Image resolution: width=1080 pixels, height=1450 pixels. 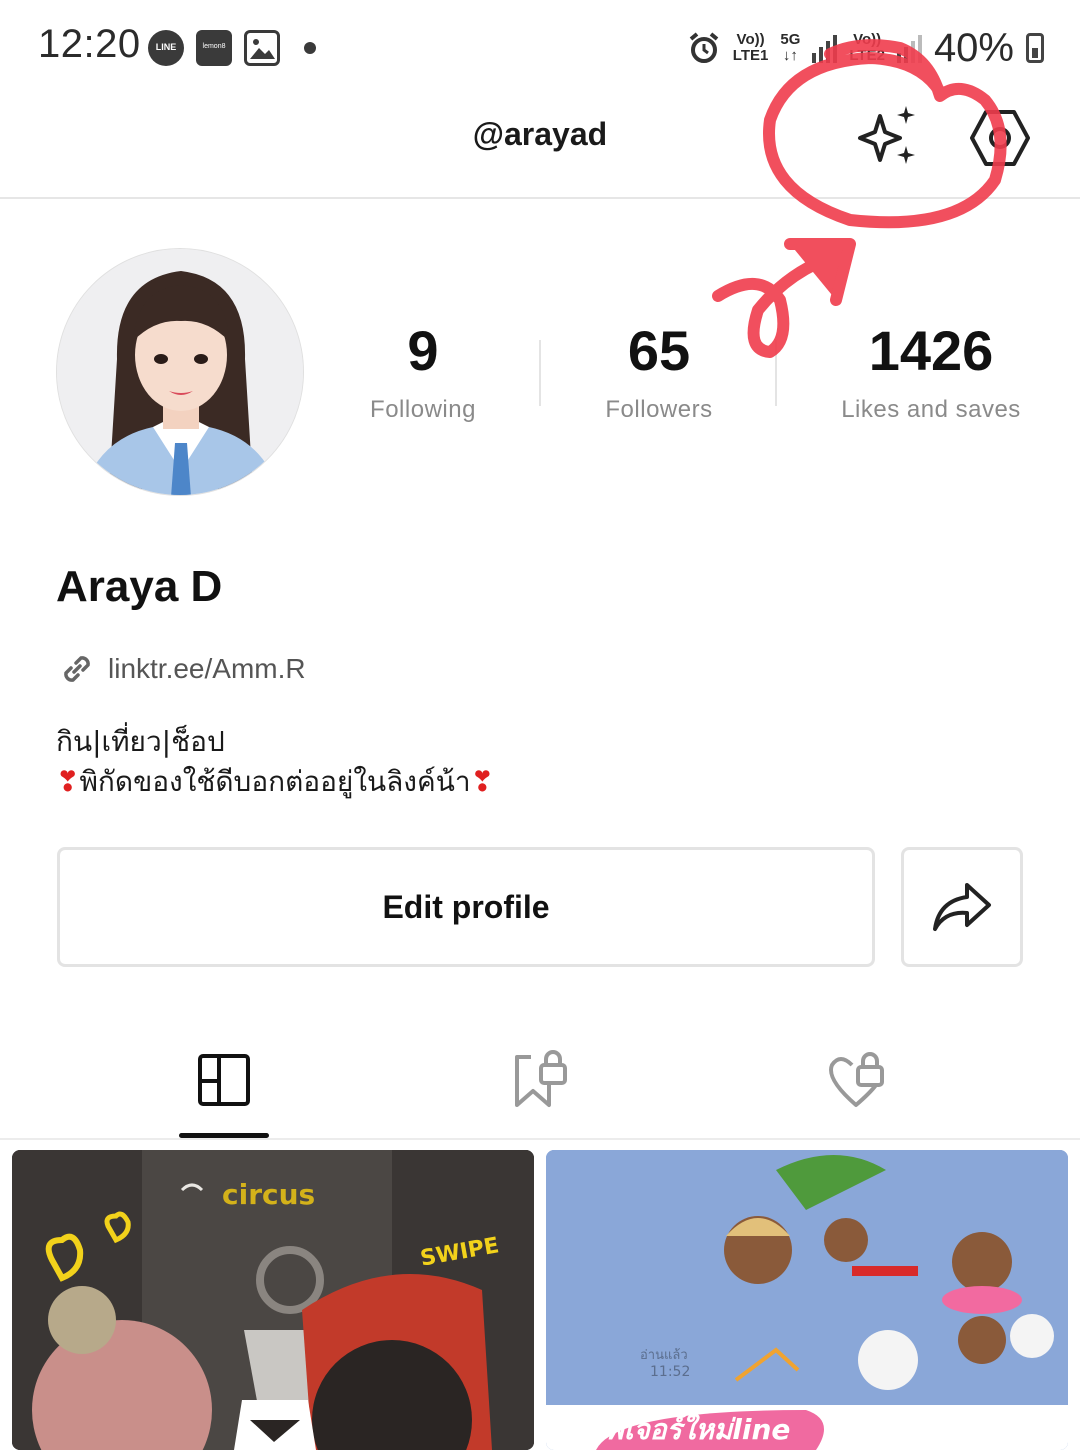 I want to click on network-indicator: 5G ↓↑, so click(x=790, y=48).